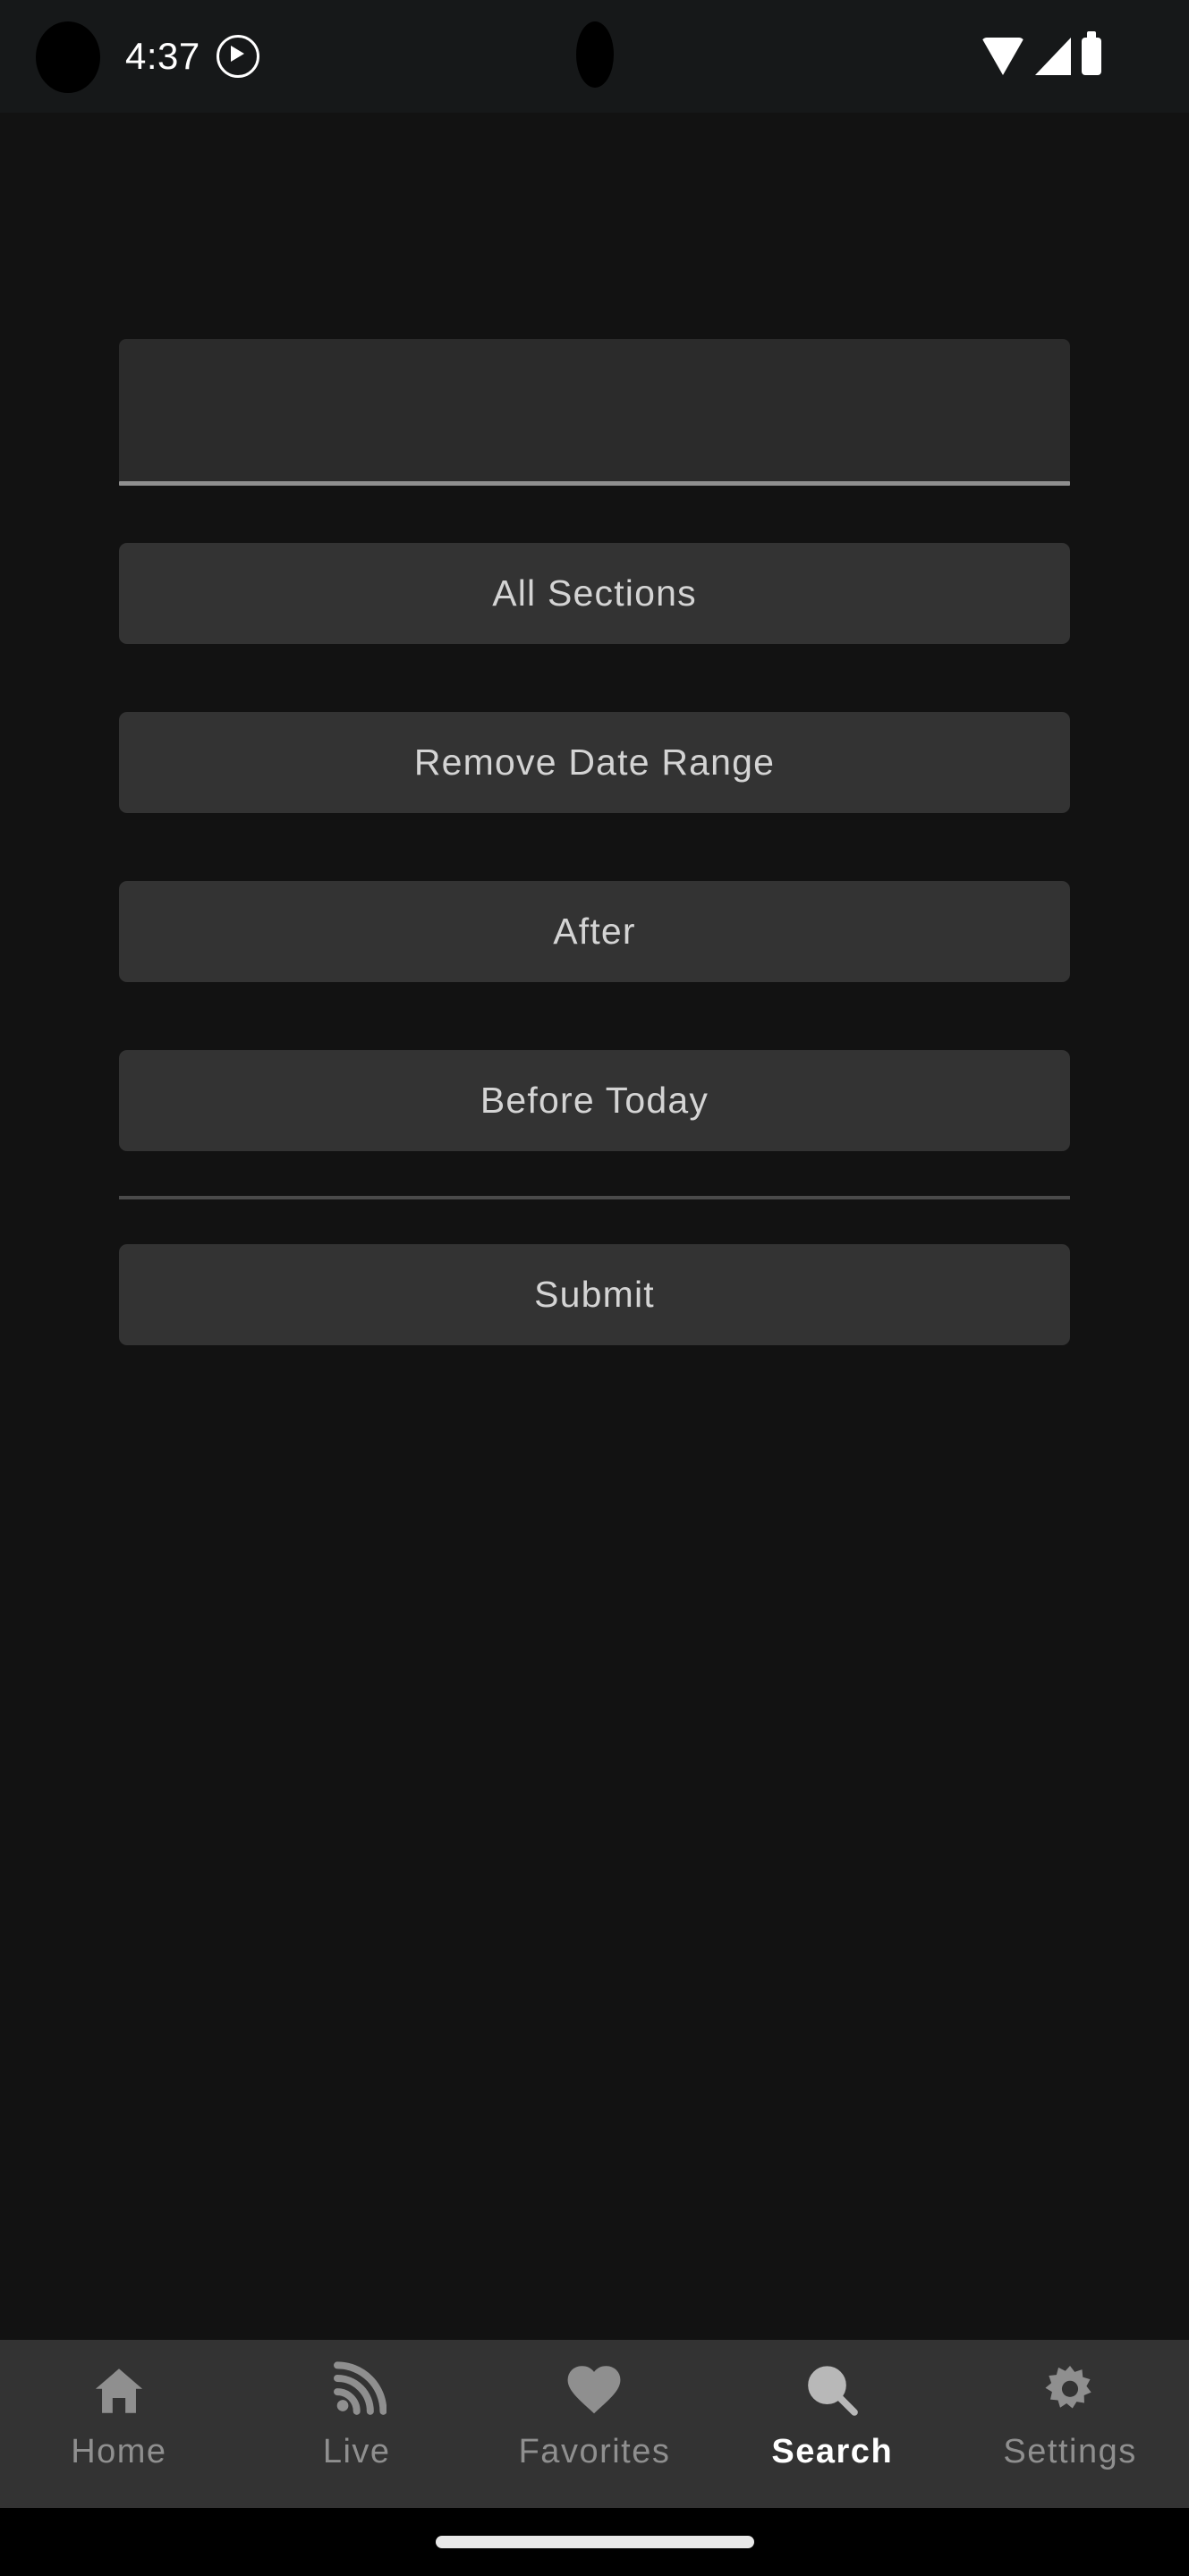 Image resolution: width=1189 pixels, height=2576 pixels. What do you see at coordinates (1070, 2424) in the screenshot?
I see `nav-item-settings: Settings` at bounding box center [1070, 2424].